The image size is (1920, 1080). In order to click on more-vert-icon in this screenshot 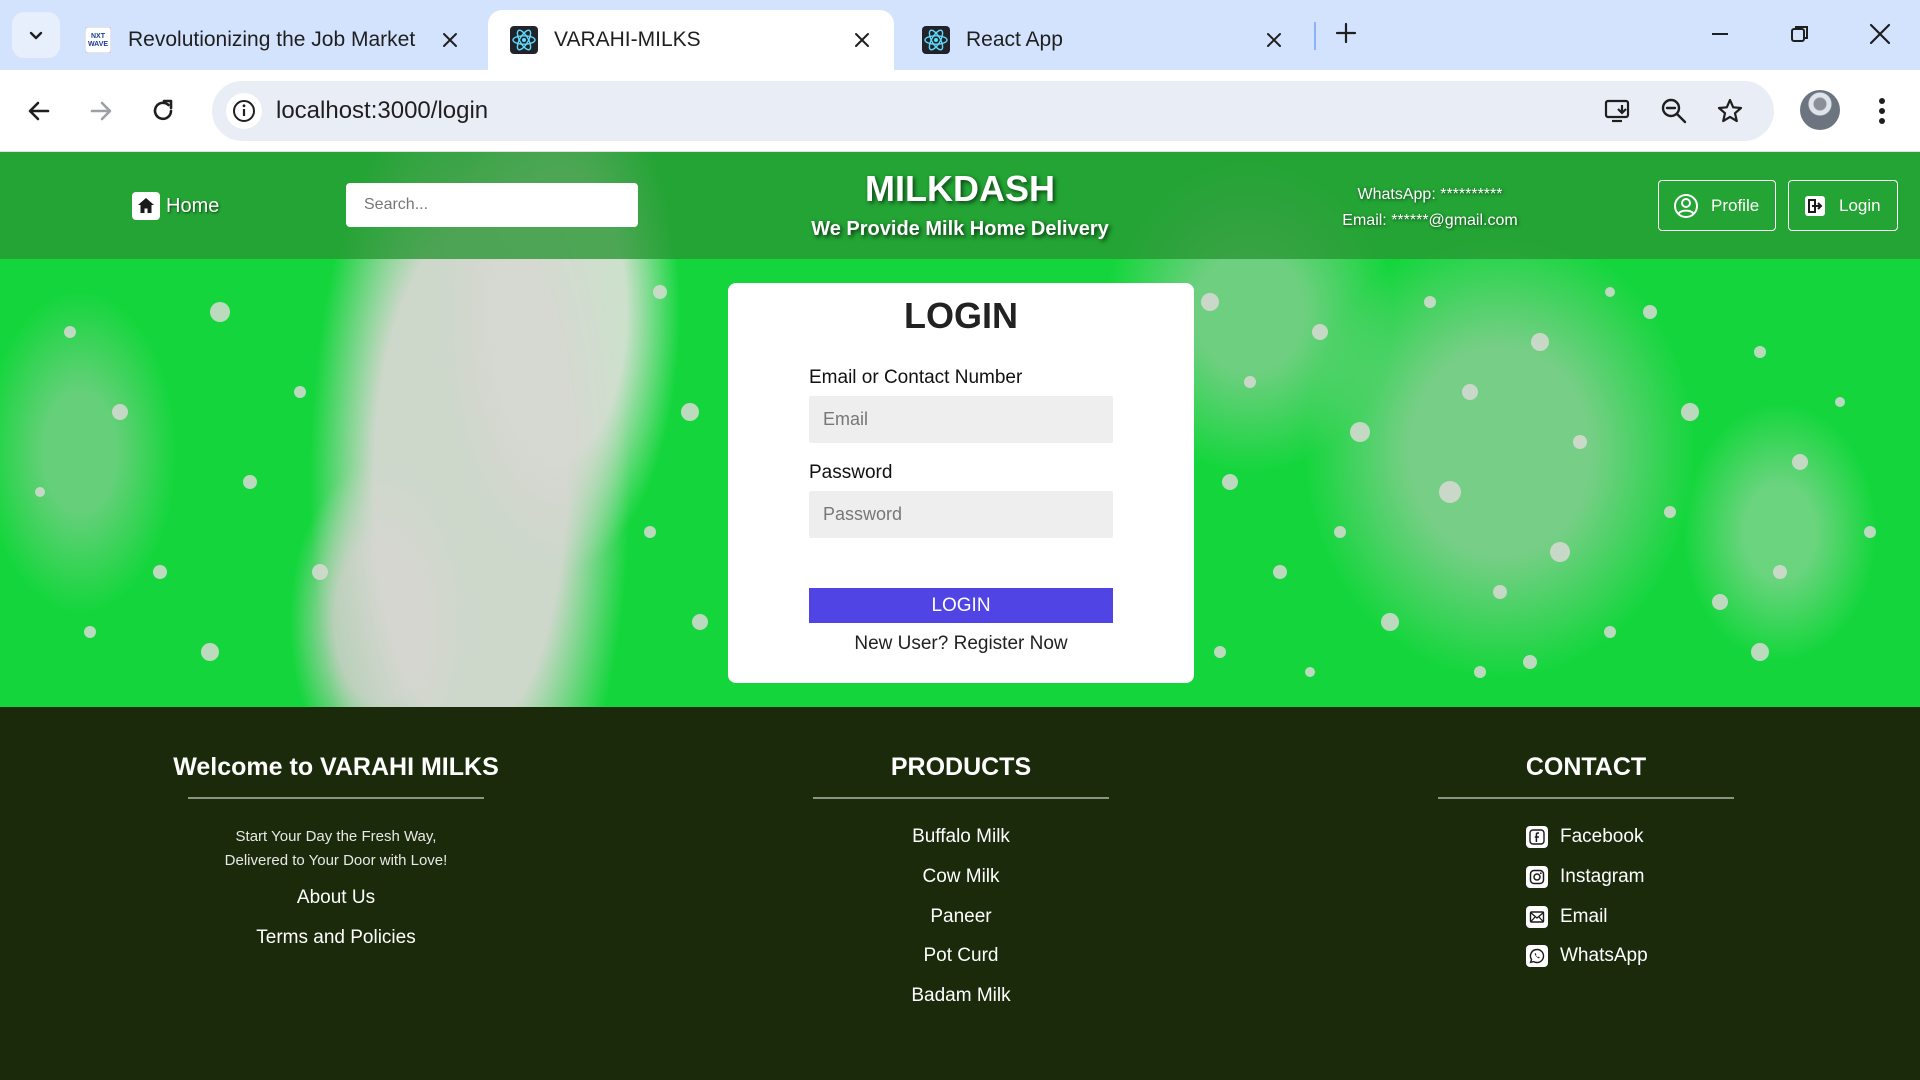, I will do `click(1882, 111)`.